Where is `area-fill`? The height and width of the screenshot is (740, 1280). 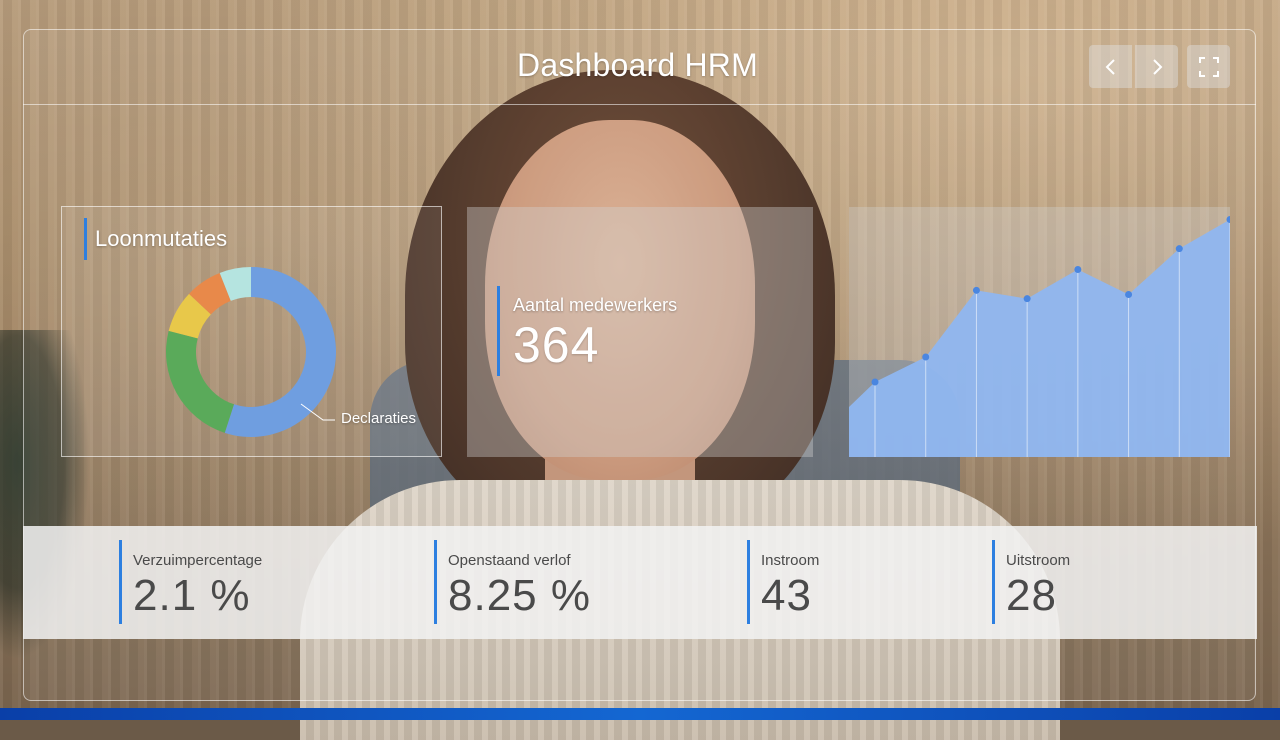
area-fill is located at coordinates (1039, 338).